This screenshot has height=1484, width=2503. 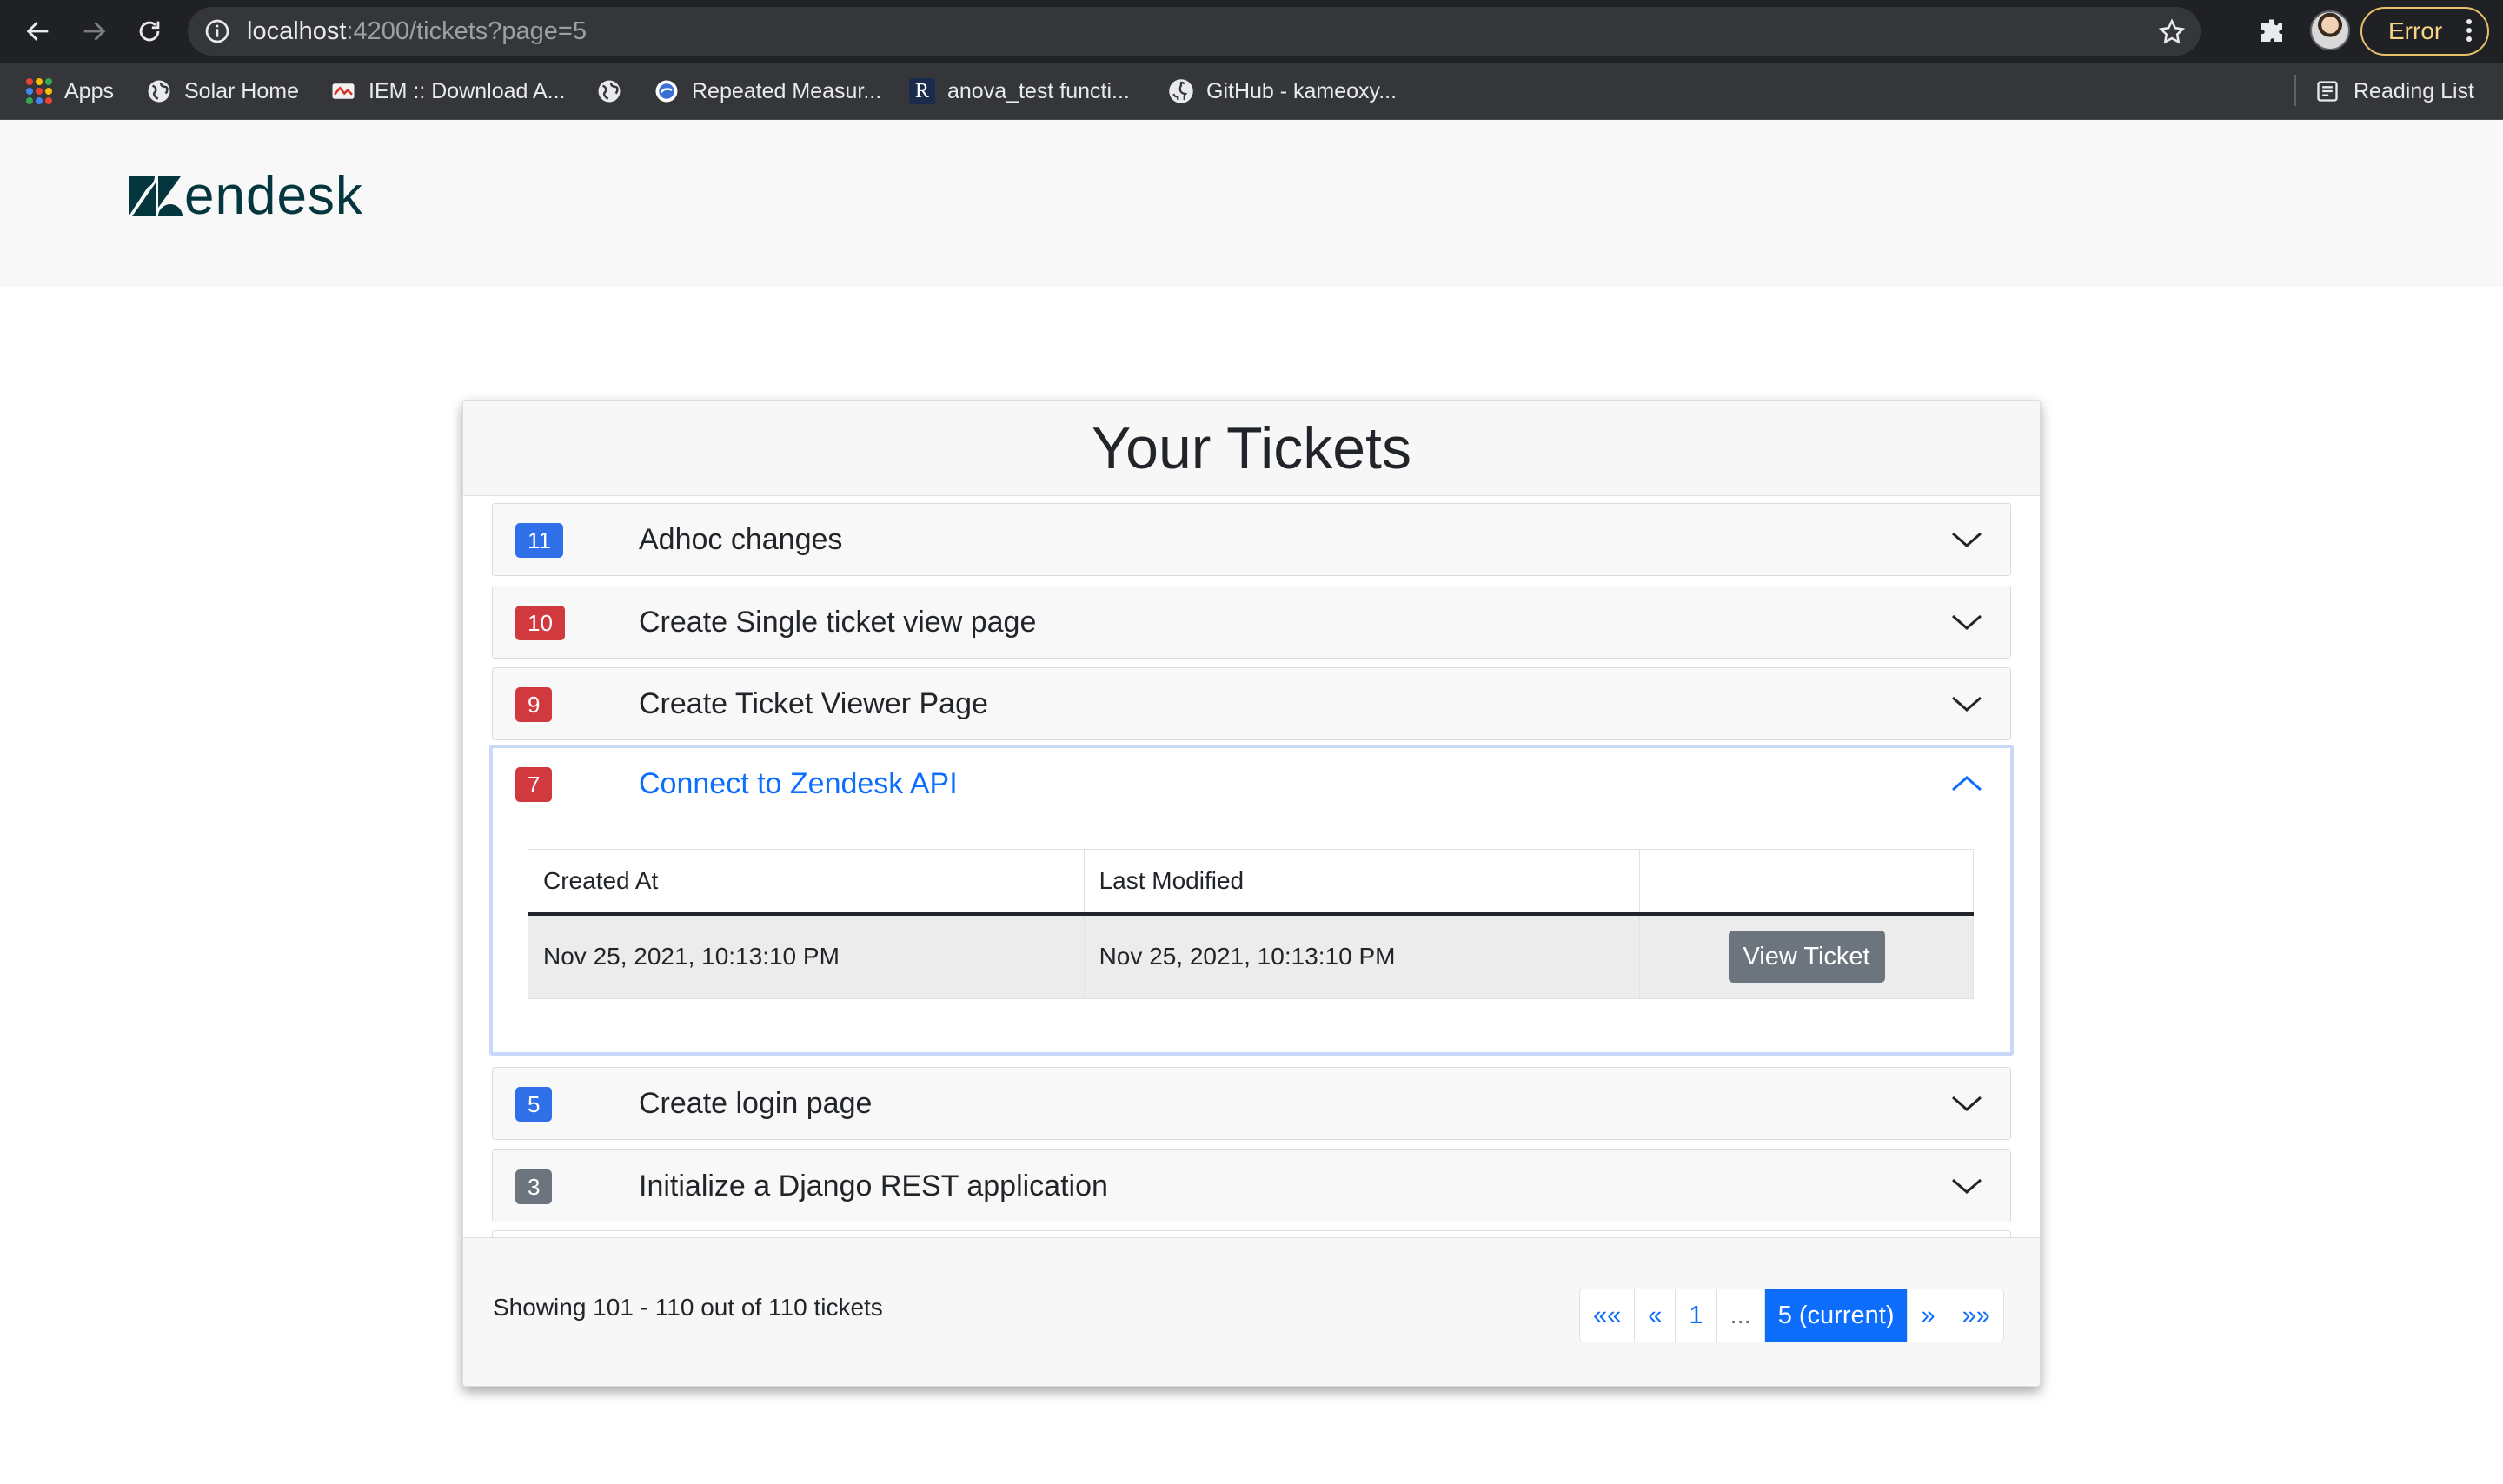 I want to click on arrow-left-icon, so click(x=37, y=31).